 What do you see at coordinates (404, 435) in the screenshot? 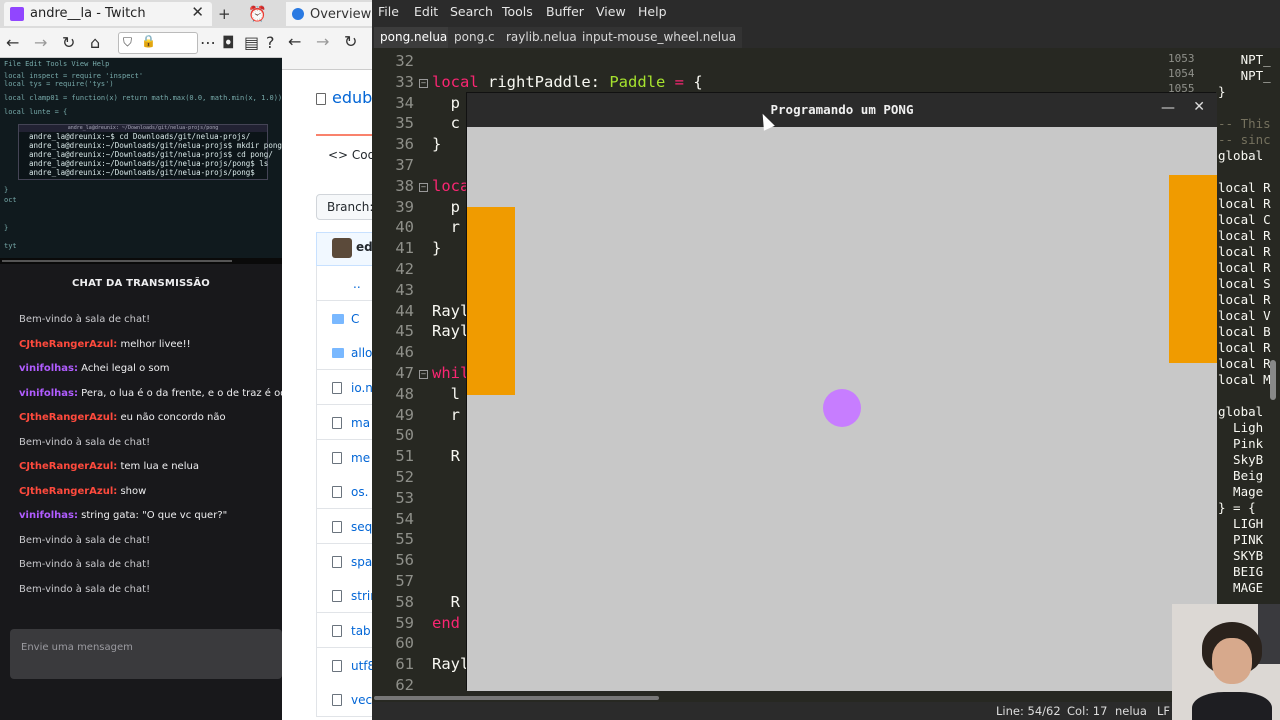
I see `line-number: 50` at bounding box center [404, 435].